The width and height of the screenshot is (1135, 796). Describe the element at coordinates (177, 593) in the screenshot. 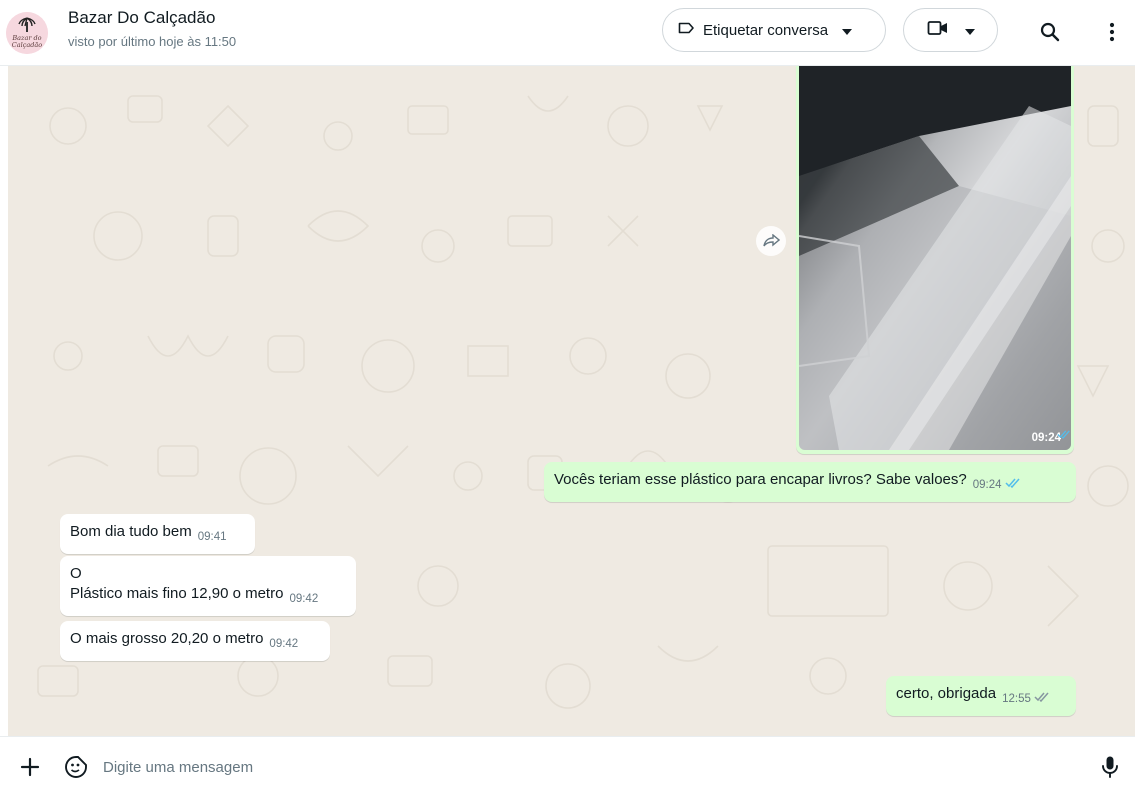

I see `message-text-line: Plástico mais fino 12,90 o metro` at that location.